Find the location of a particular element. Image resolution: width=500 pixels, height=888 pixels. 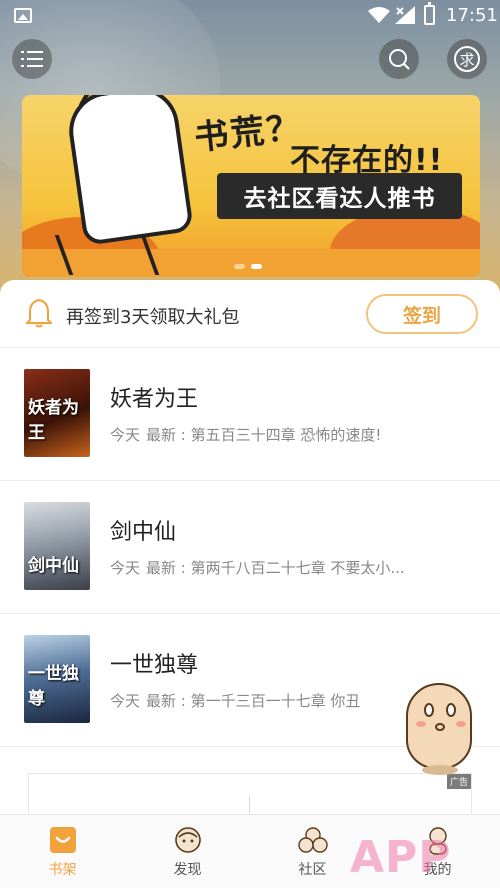

wifi-icon is located at coordinates (379, 15).